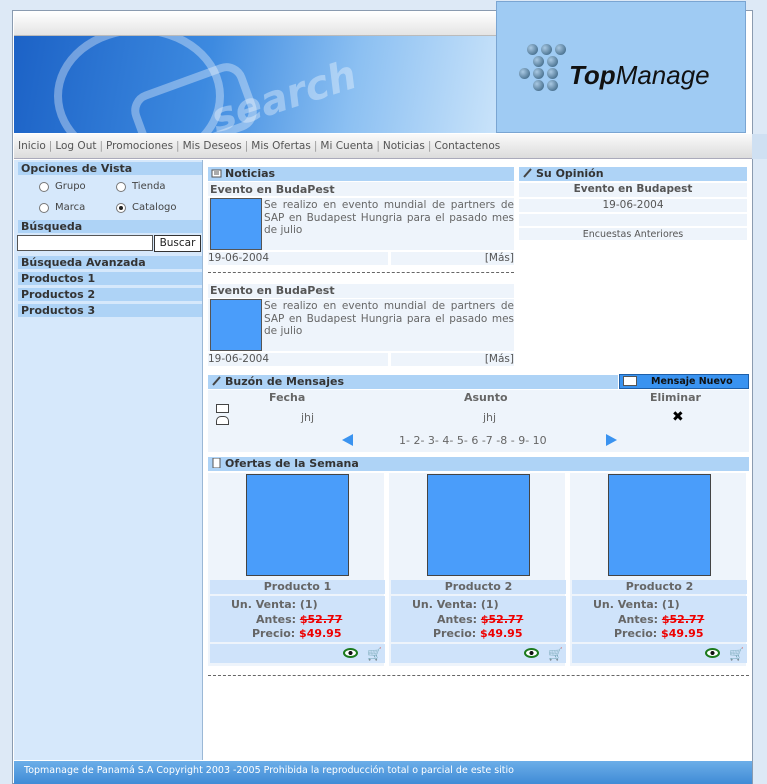 This screenshot has width=767, height=784. What do you see at coordinates (110, 294) in the screenshot?
I see `sidebar-item-productos-2: Productos 2` at bounding box center [110, 294].